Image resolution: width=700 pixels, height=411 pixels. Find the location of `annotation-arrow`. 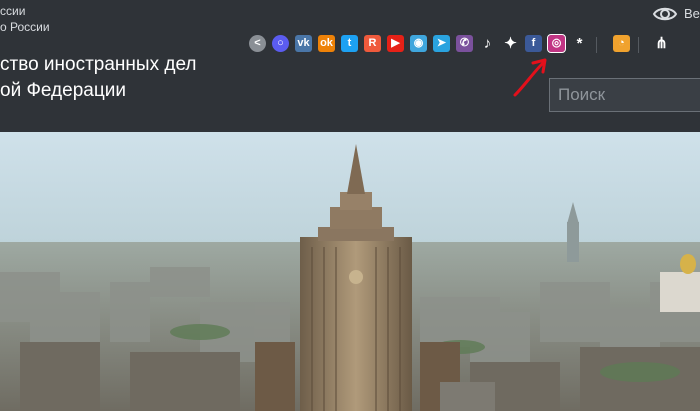

annotation-arrow is located at coordinates (530, 80).